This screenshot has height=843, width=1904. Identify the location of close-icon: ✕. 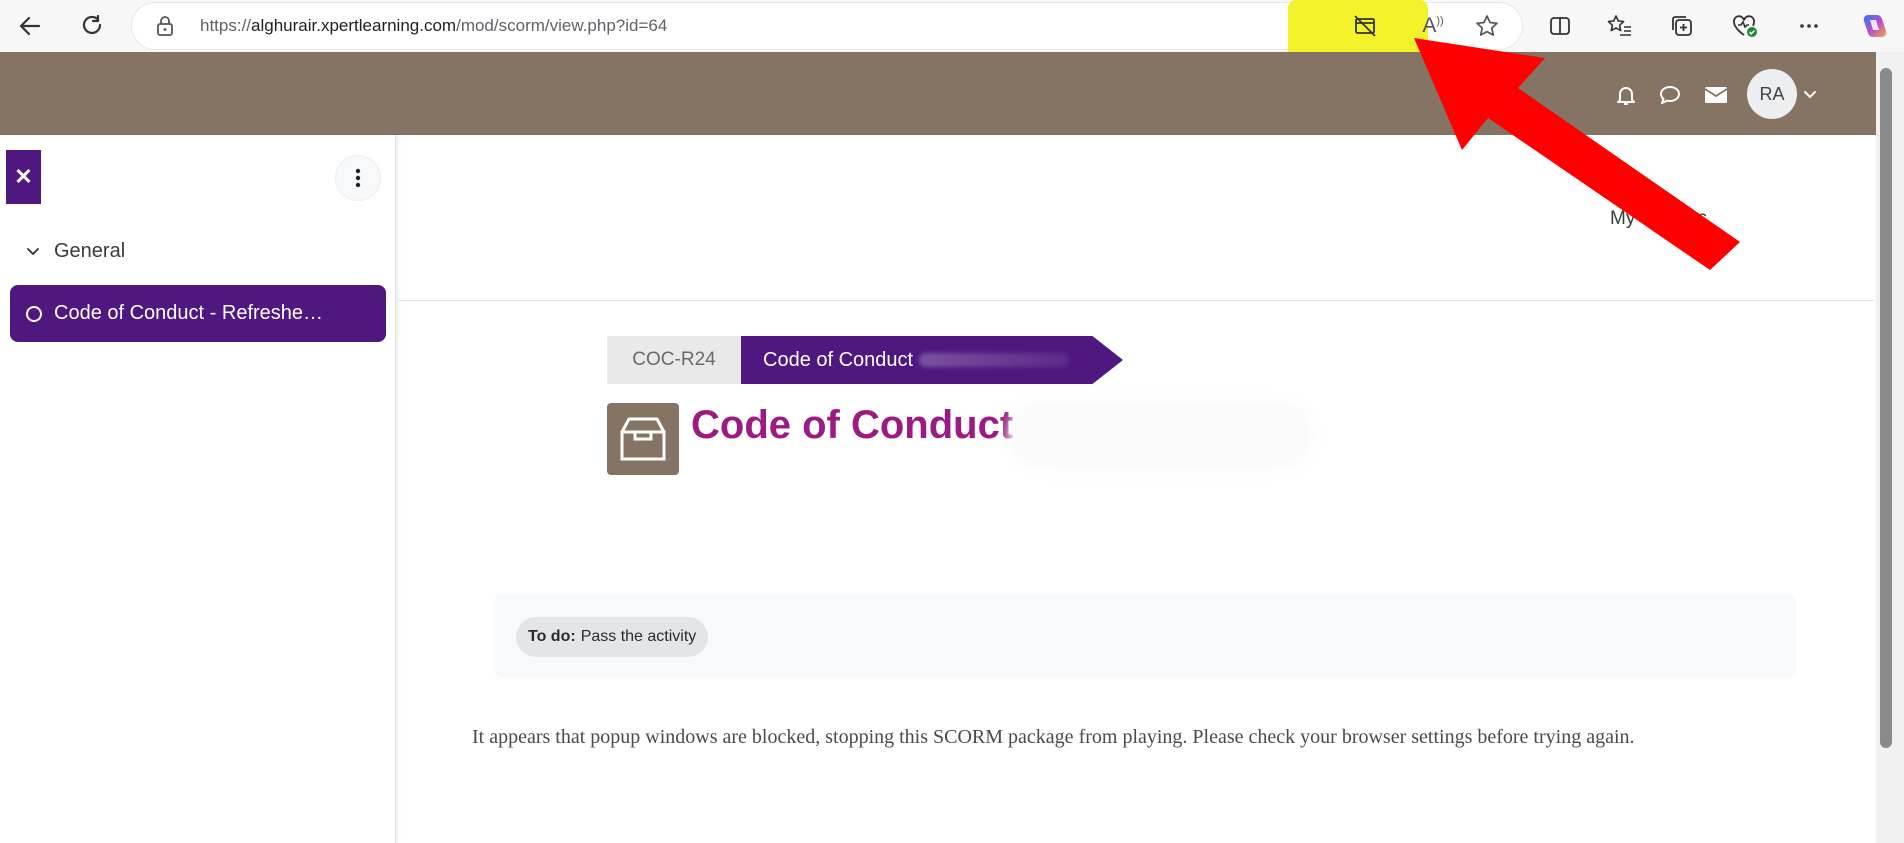
(23, 176).